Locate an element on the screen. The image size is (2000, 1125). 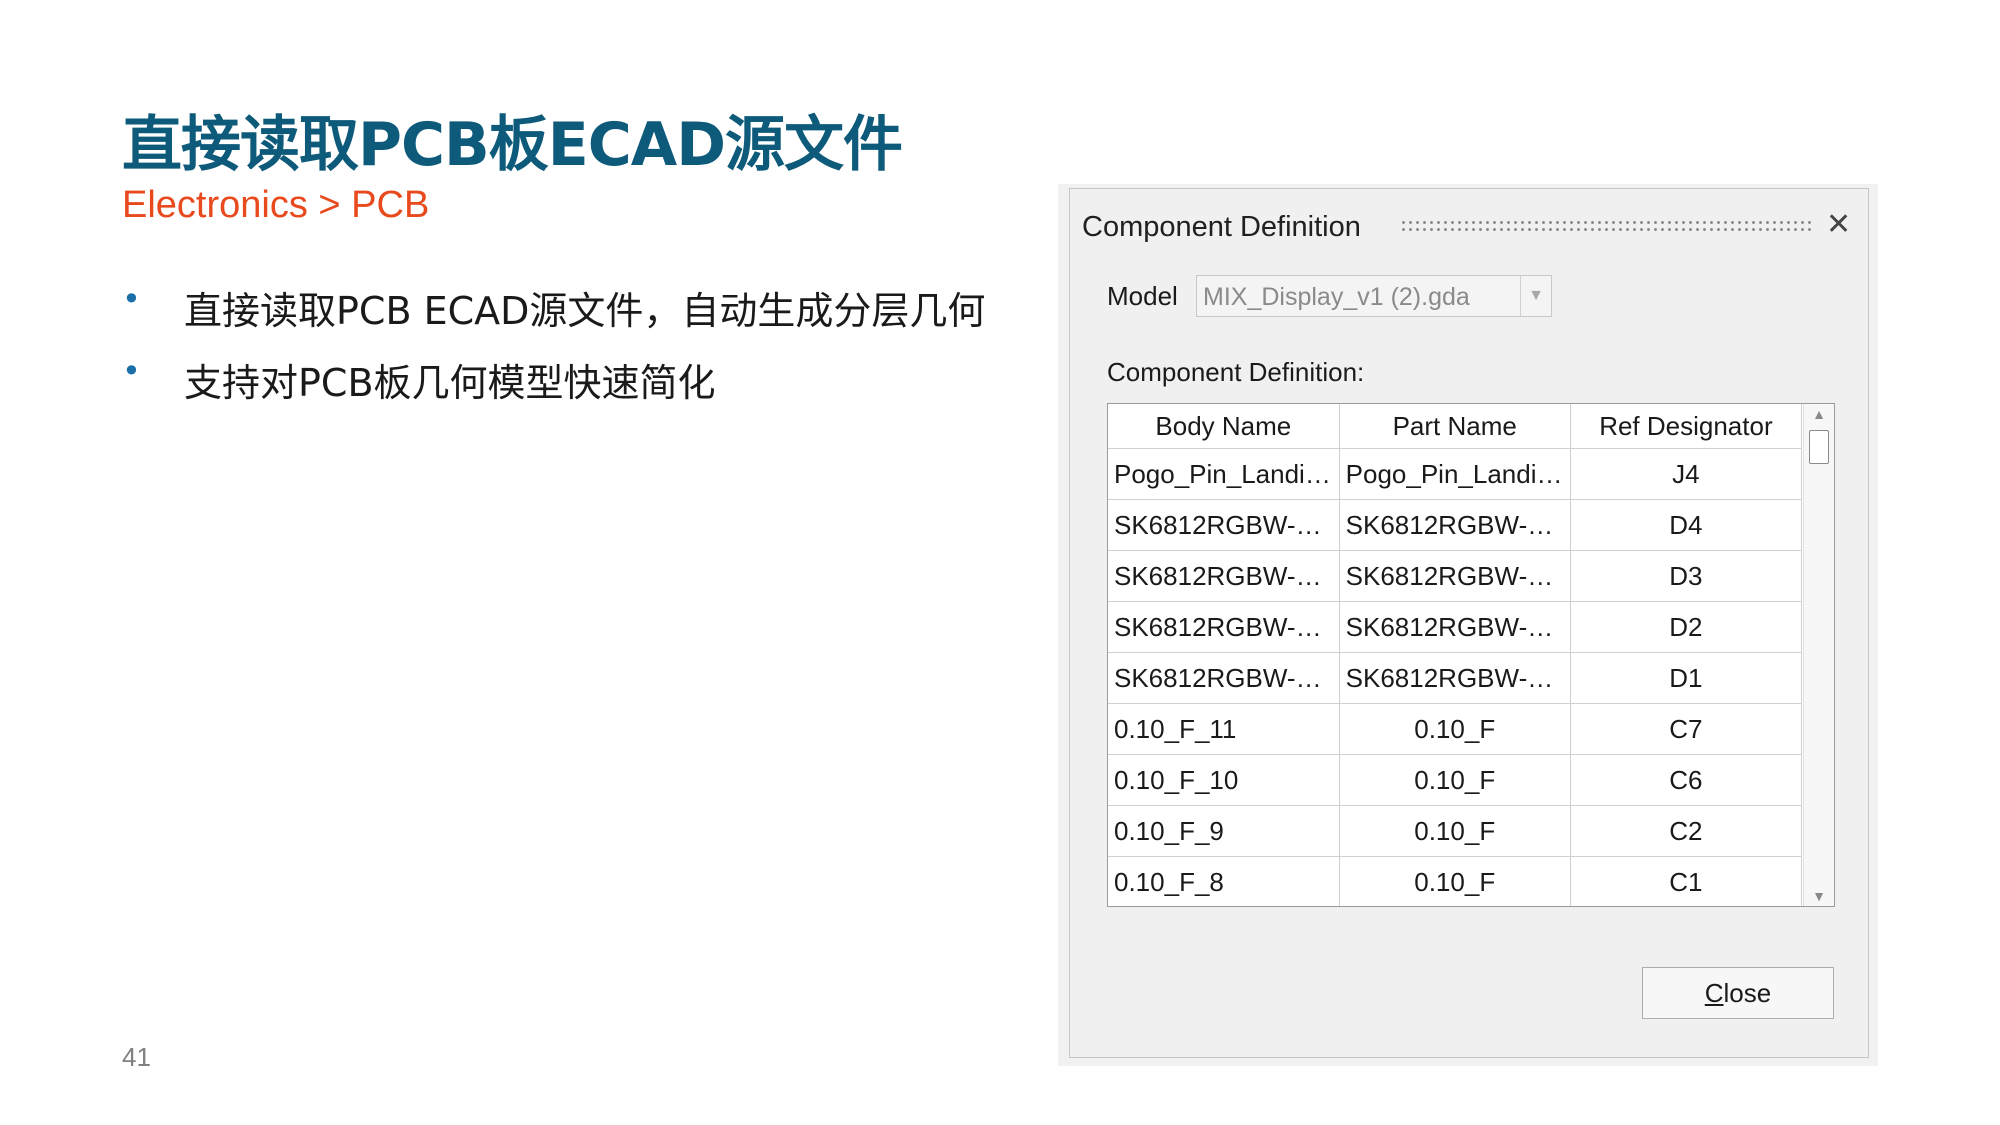
table-row: SK6812RGBW-… SK6812RGBW-… D2 is located at coordinates (1455, 627).